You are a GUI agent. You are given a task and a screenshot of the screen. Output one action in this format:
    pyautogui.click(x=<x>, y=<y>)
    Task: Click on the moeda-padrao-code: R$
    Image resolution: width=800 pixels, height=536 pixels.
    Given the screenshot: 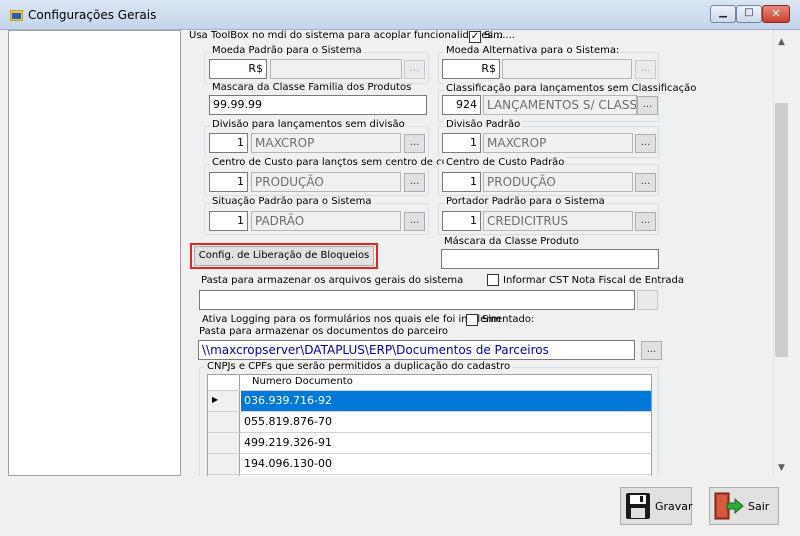 What is the action you would take?
    pyautogui.click(x=238, y=69)
    